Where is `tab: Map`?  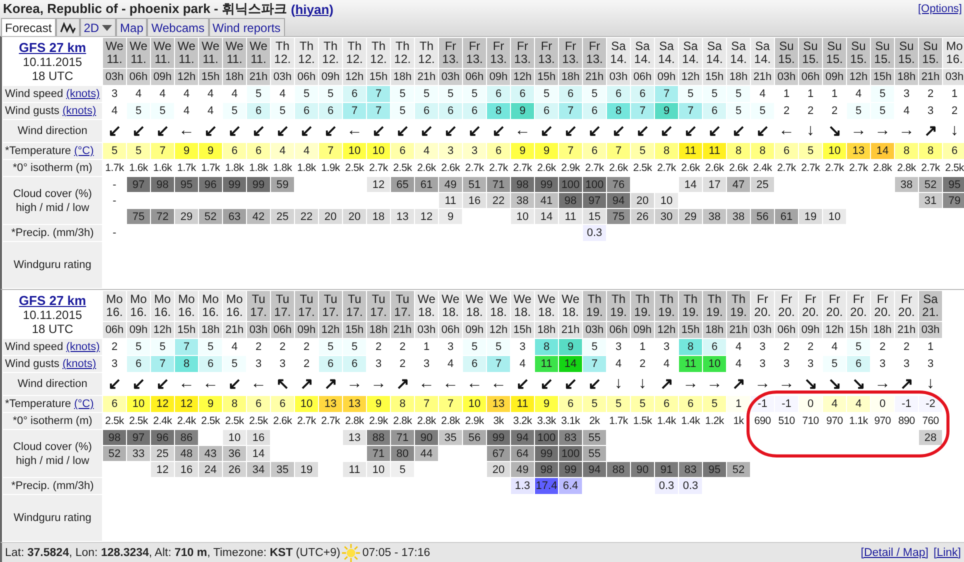 tab: Map is located at coordinates (132, 27).